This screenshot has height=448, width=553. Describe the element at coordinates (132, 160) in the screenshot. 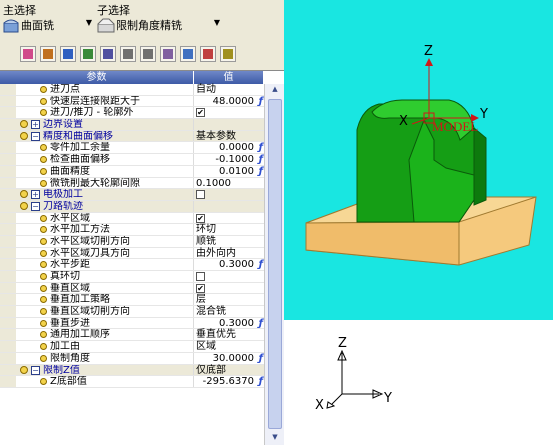

I see `parameter-row: 检查曲面偏移 -0.1000 ƒ` at that location.